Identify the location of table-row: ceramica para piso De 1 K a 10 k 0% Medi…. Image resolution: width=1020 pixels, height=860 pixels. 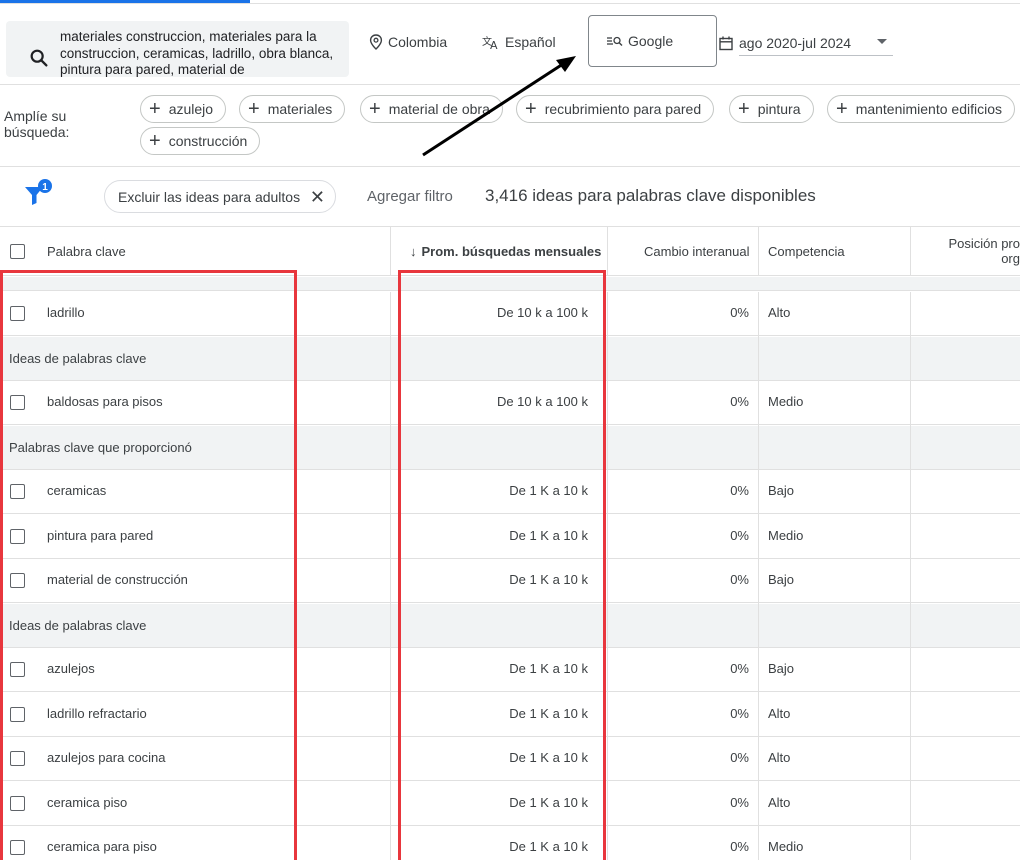
(510, 843).